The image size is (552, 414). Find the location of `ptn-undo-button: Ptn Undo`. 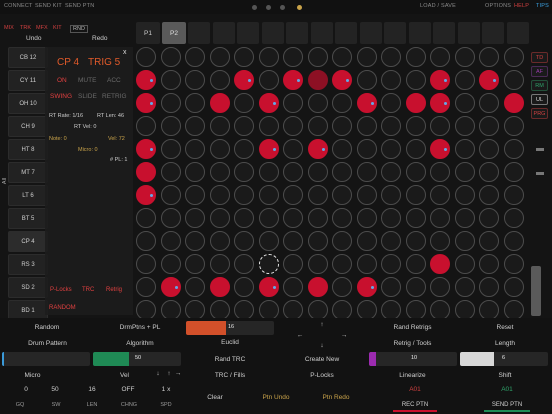

ptn-undo-button: Ptn Undo is located at coordinates (276, 397).